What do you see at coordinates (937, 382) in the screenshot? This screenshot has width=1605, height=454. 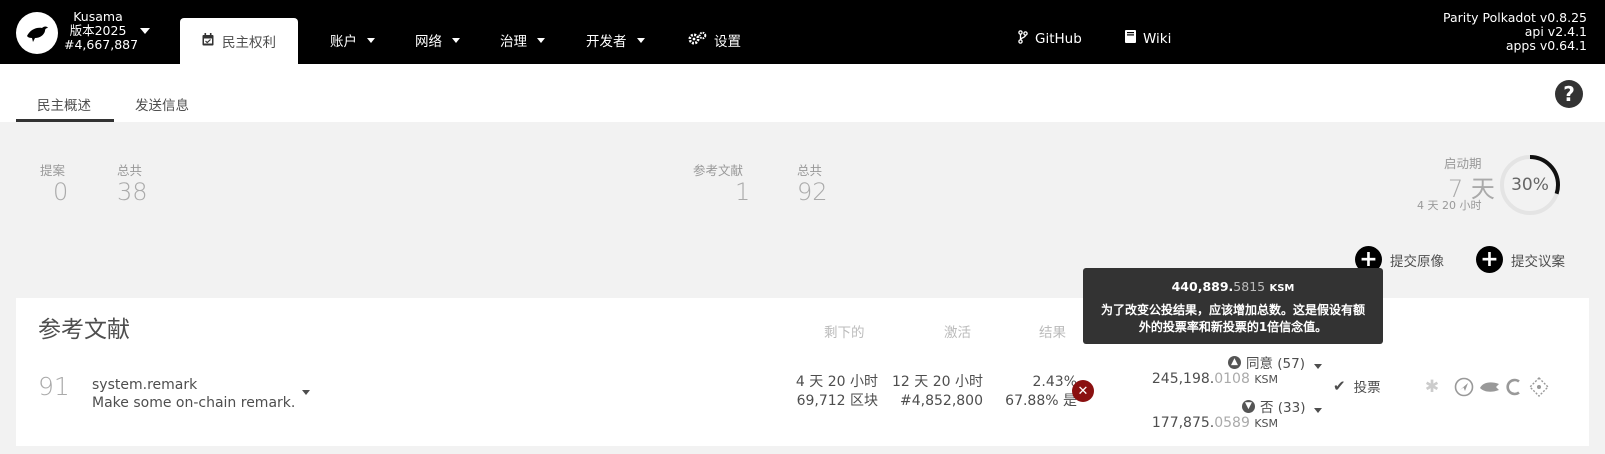 I see `activate-time: 12 天 20 小时` at bounding box center [937, 382].